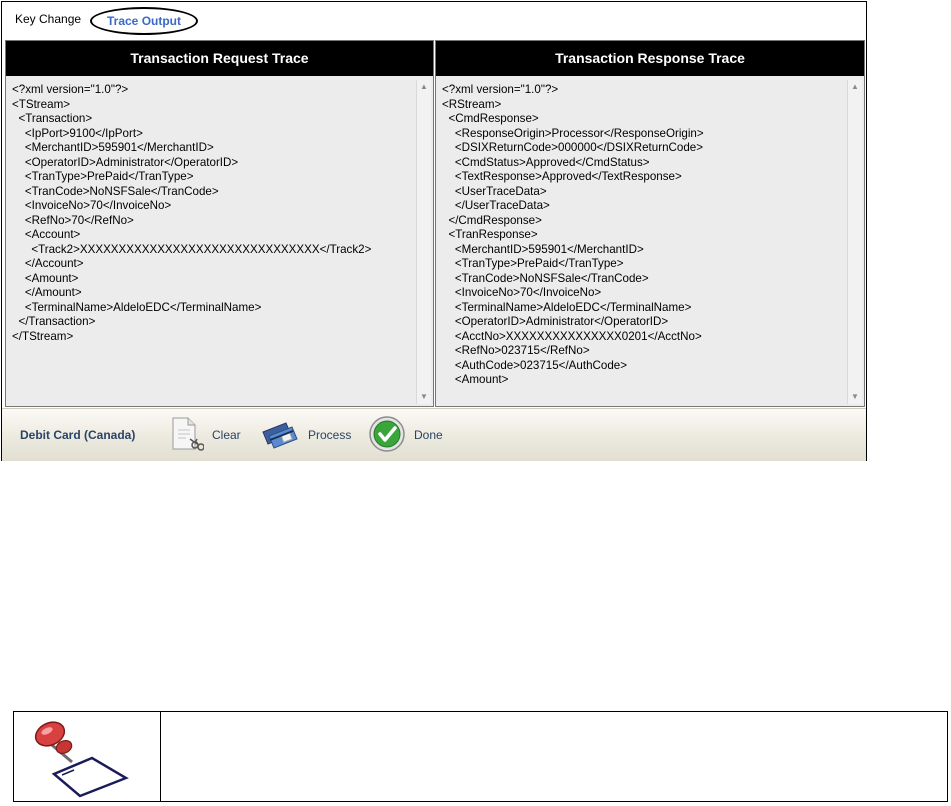 Image resolution: width=951 pixels, height=806 pixels. What do you see at coordinates (77, 133) in the screenshot?
I see `request-trace-line: <IpPort>9100</IpPort>` at bounding box center [77, 133].